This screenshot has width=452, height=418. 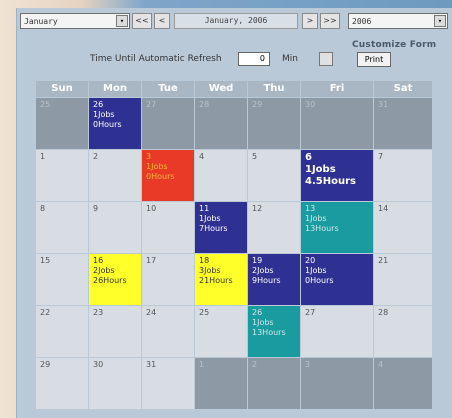 I want to click on calendar-day-cell: 23, so click(x=115, y=331).